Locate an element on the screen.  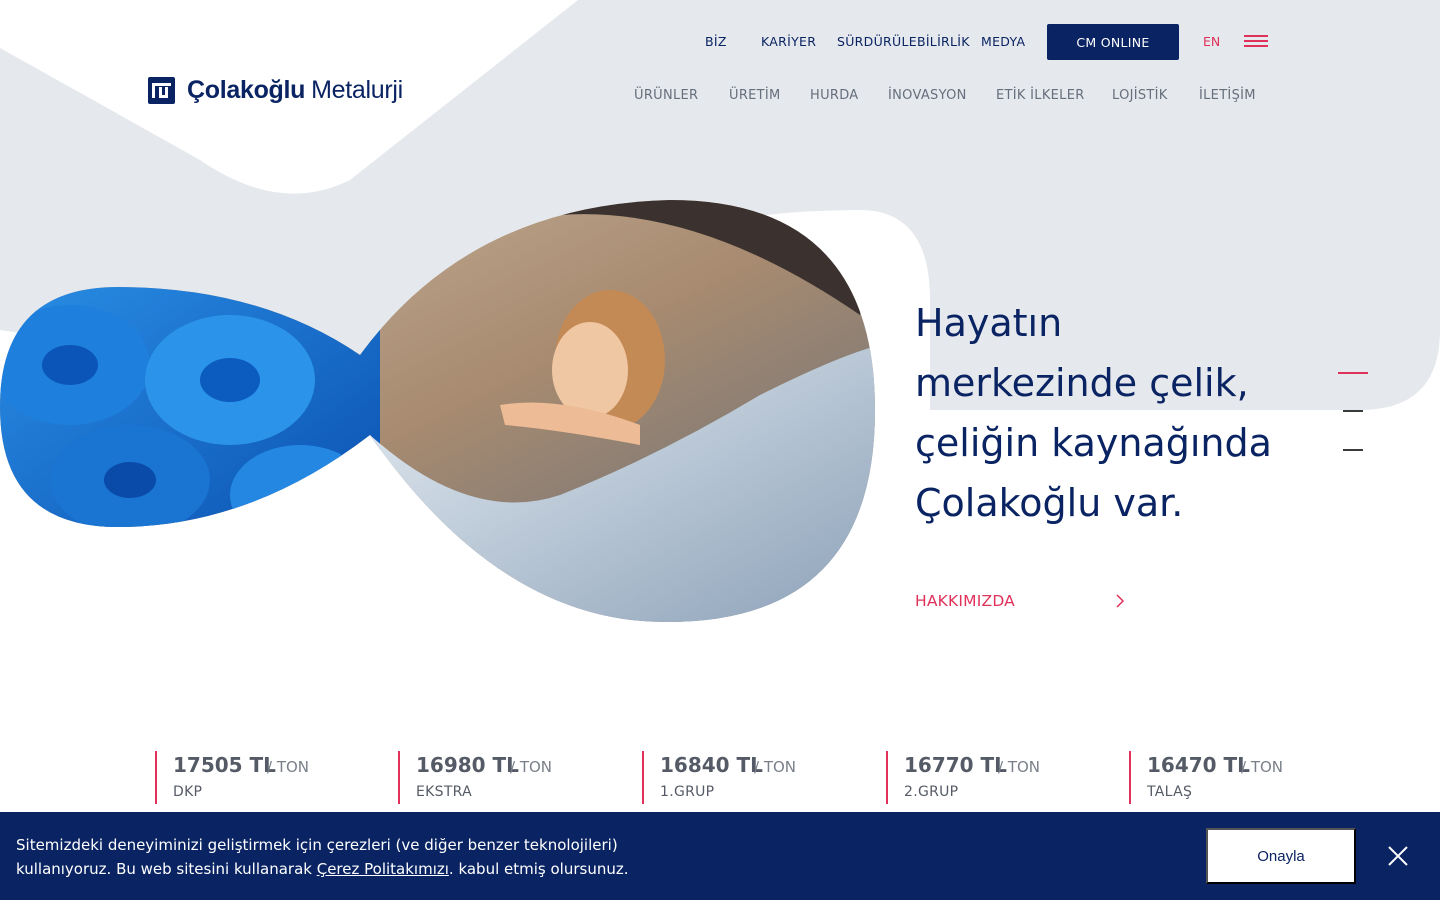
price-value: 16840 TL is located at coordinates (711, 765).